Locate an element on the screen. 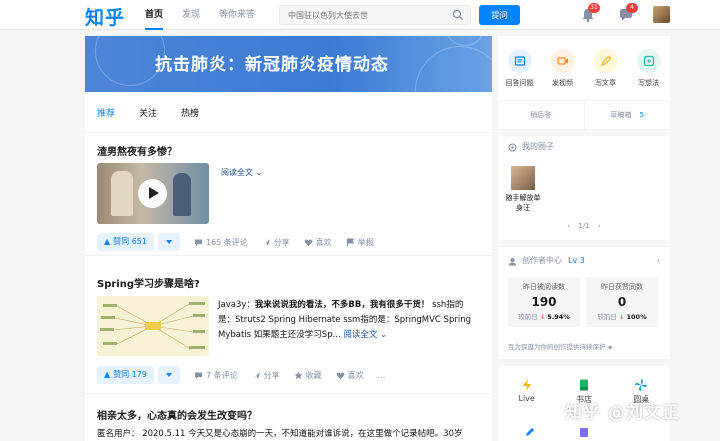 The width and height of the screenshot is (720, 441). covid-banner: 抗击肺炎：新冠肺炎疫情动态 is located at coordinates (288, 64).